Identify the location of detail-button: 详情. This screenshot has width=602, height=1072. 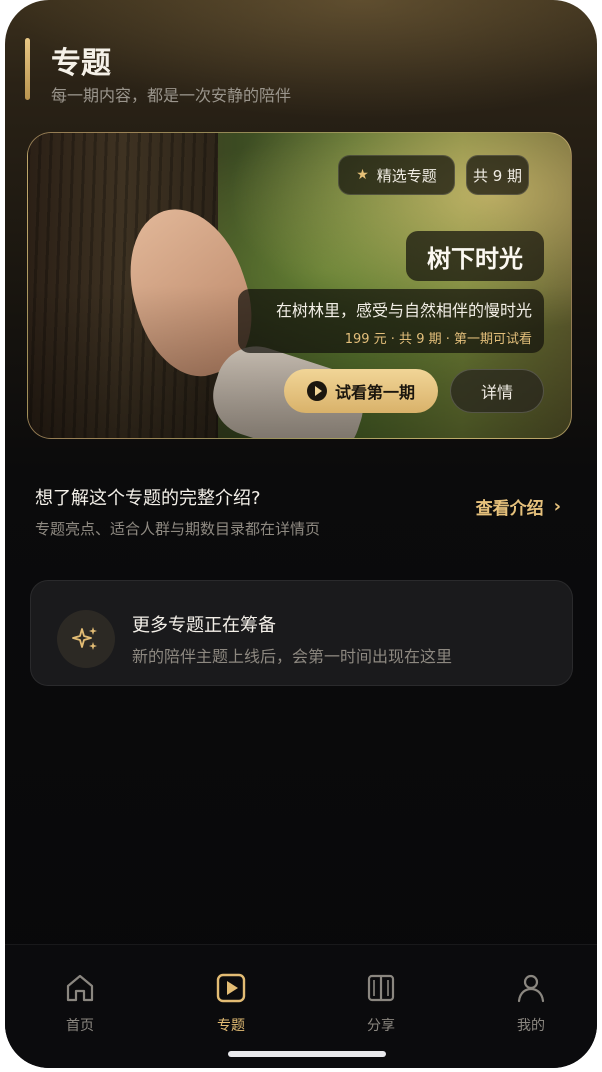
(497, 391).